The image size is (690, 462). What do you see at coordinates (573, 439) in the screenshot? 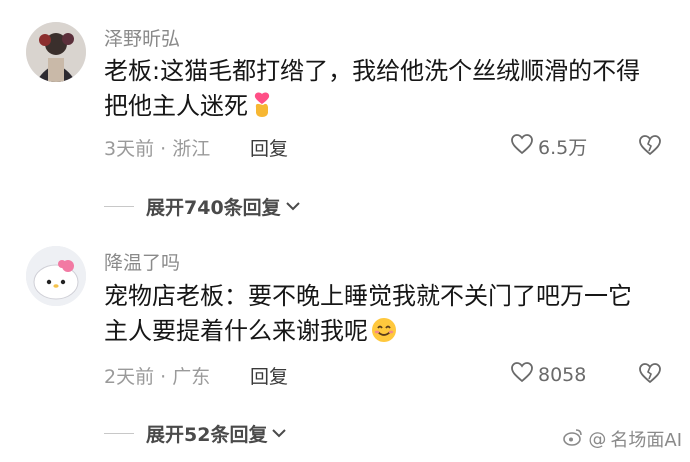
I see `weibo-icon` at bounding box center [573, 439].